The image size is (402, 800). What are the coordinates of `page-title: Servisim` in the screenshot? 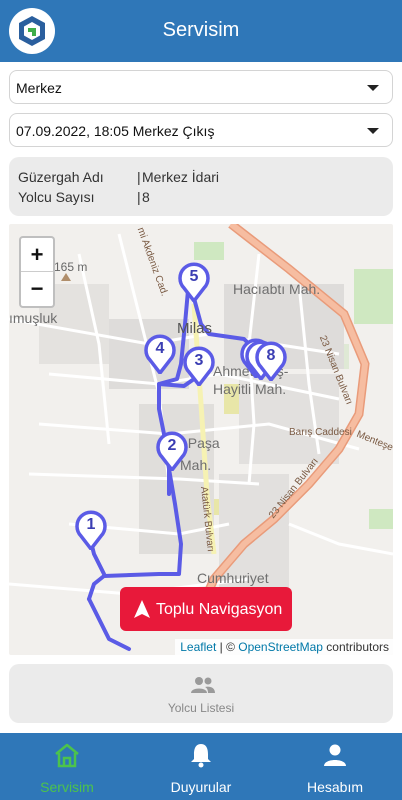 It's located at (201, 30).